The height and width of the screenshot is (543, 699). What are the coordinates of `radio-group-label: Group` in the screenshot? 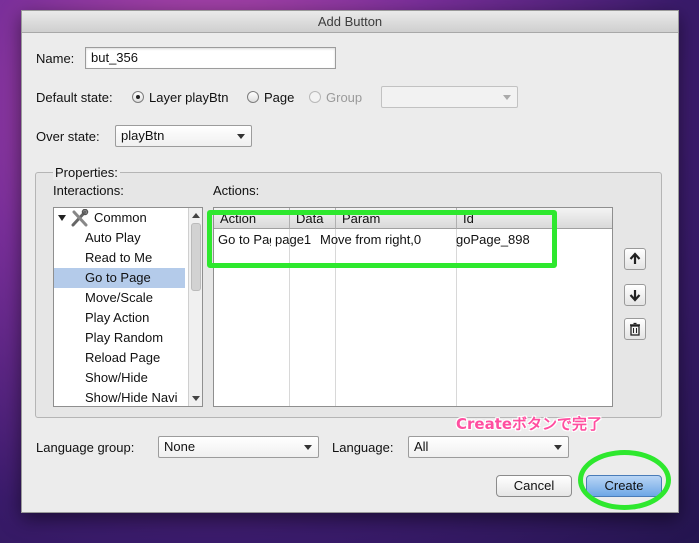 It's located at (344, 97).